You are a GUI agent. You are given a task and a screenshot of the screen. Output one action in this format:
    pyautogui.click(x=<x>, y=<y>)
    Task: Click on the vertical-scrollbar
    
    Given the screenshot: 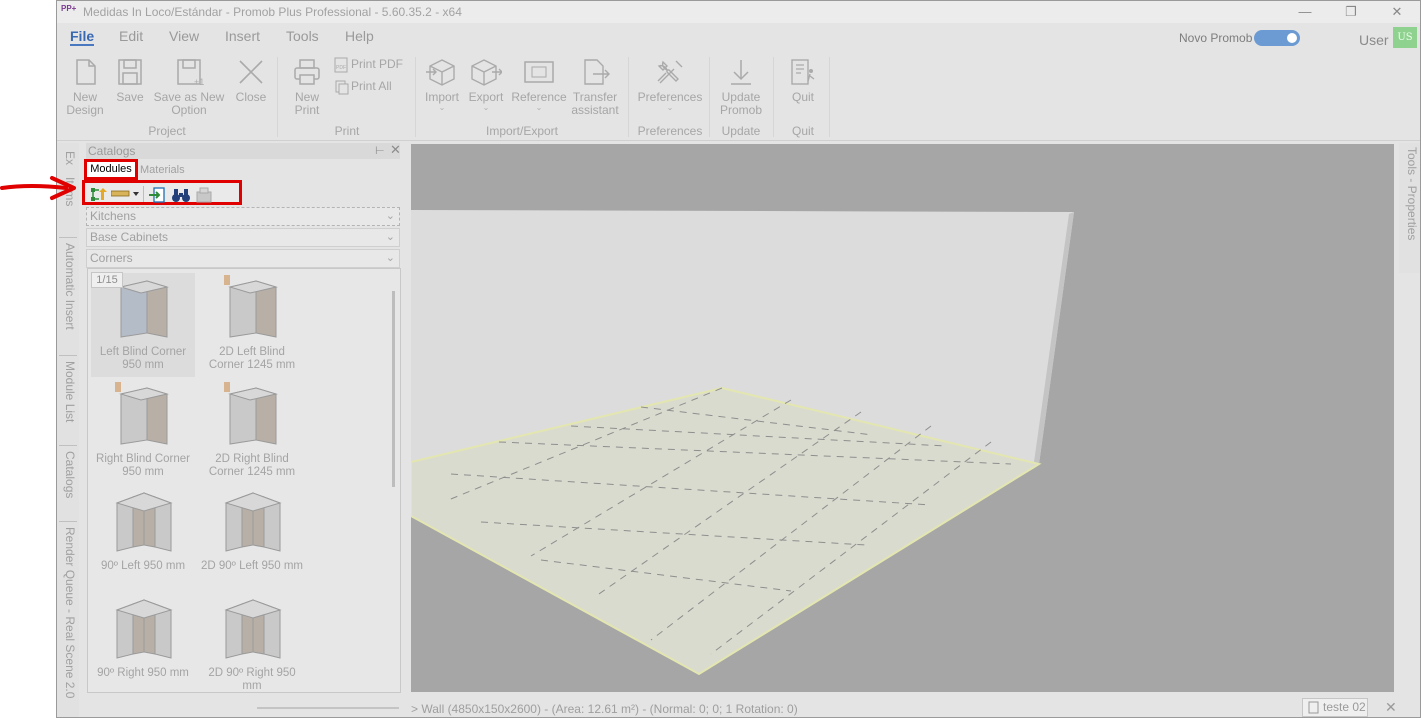 What is the action you would take?
    pyautogui.click(x=393, y=389)
    